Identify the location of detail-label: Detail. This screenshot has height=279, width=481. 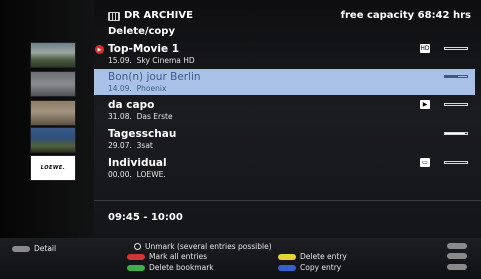
(45, 248).